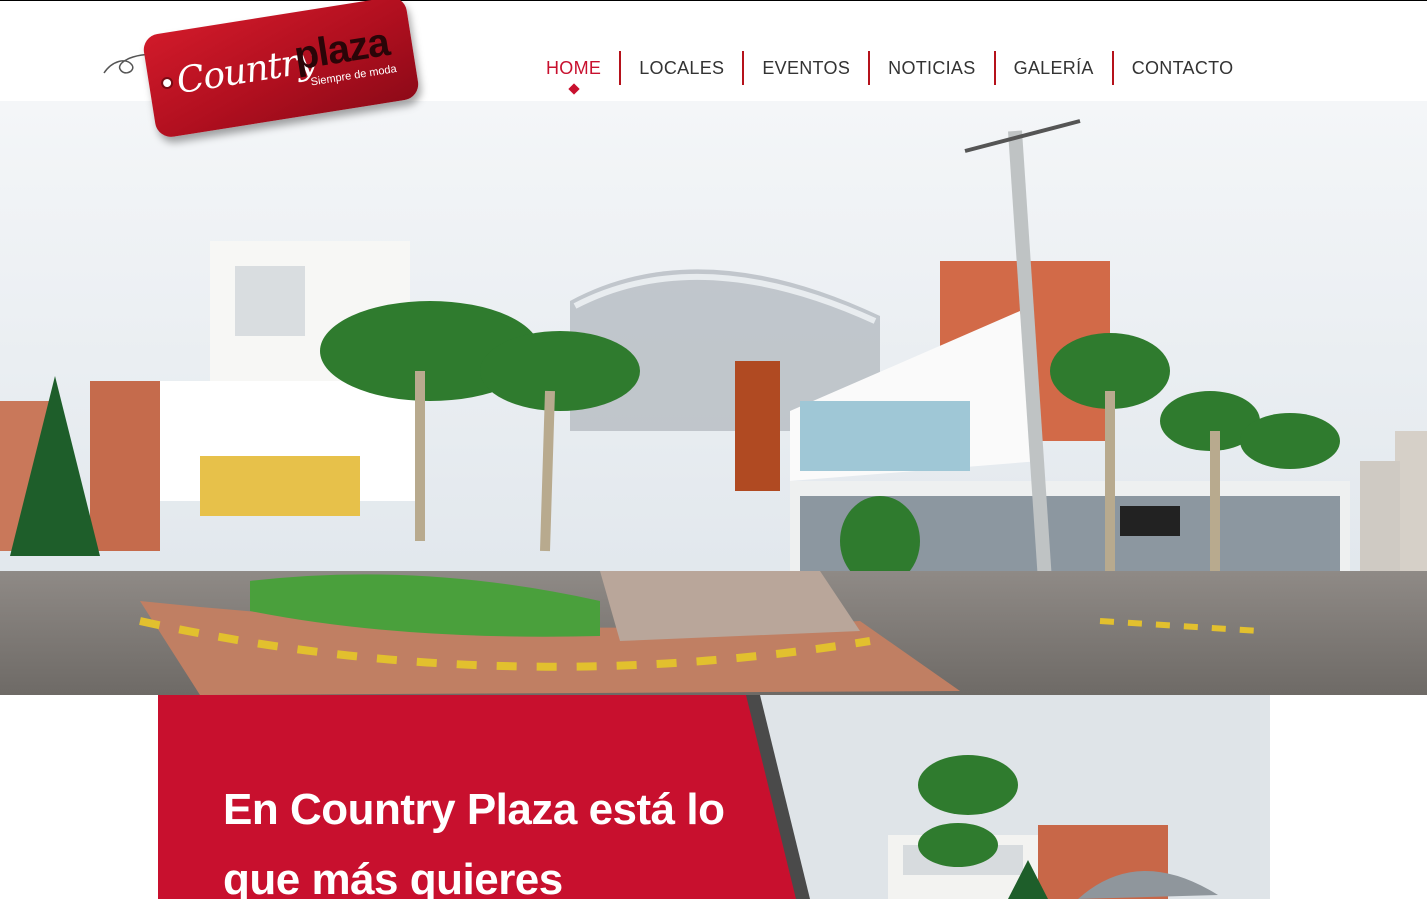  Describe the element at coordinates (281, 70) in the screenshot. I see `logo-tag: Country plaza Siempre de moda` at that location.